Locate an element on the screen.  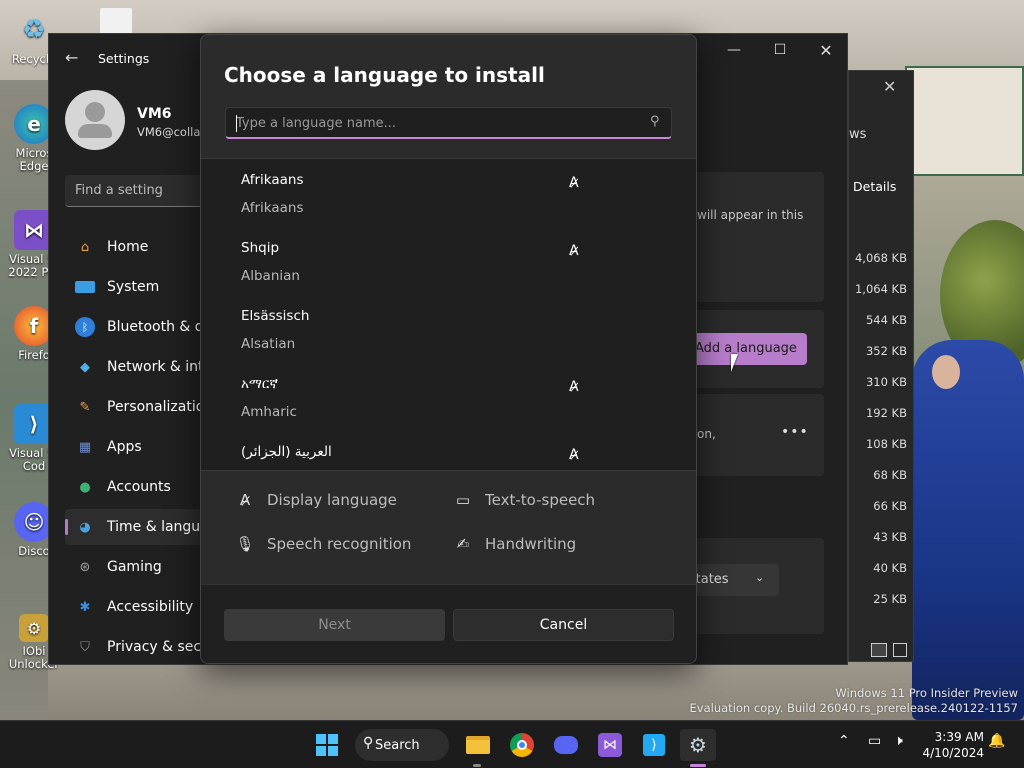
file-size: 310 KB is located at coordinates (886, 382).